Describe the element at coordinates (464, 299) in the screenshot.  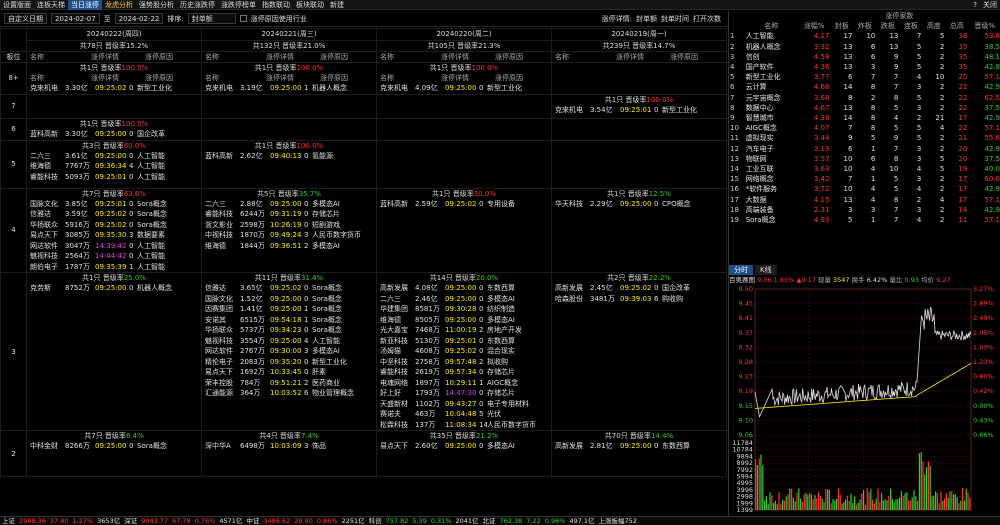
I see `stock-row: 二六三 2.46亿 09:25:00 0 多模态AI` at that location.